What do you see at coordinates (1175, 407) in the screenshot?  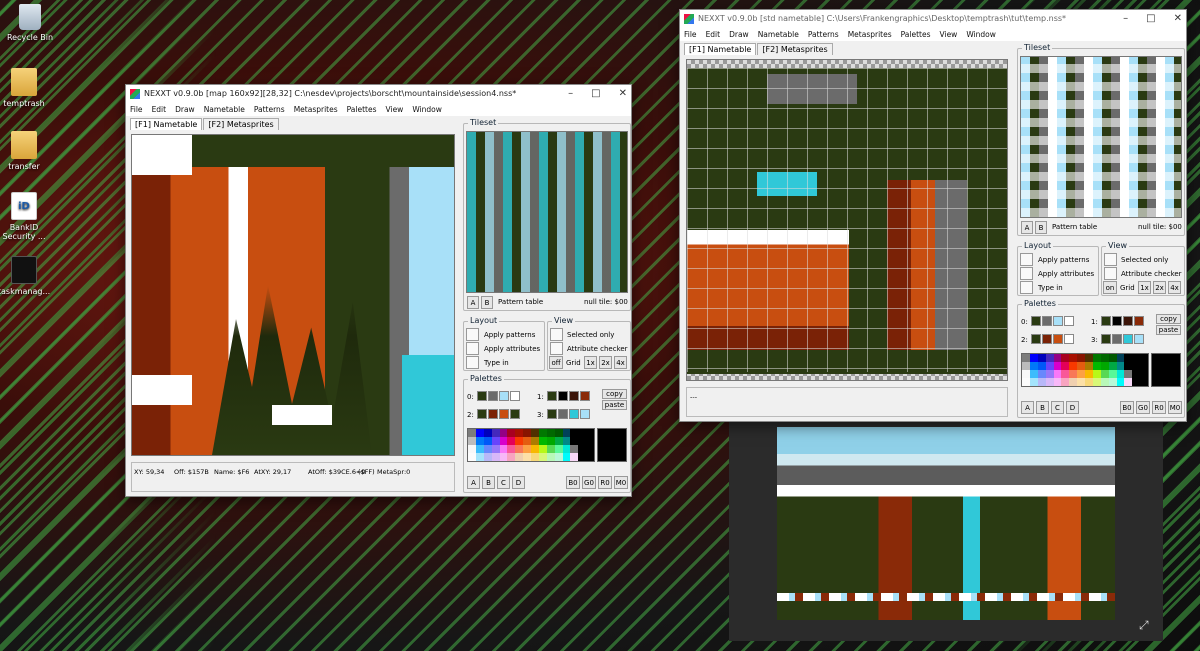 I see `monochrome-button: M0` at bounding box center [1175, 407].